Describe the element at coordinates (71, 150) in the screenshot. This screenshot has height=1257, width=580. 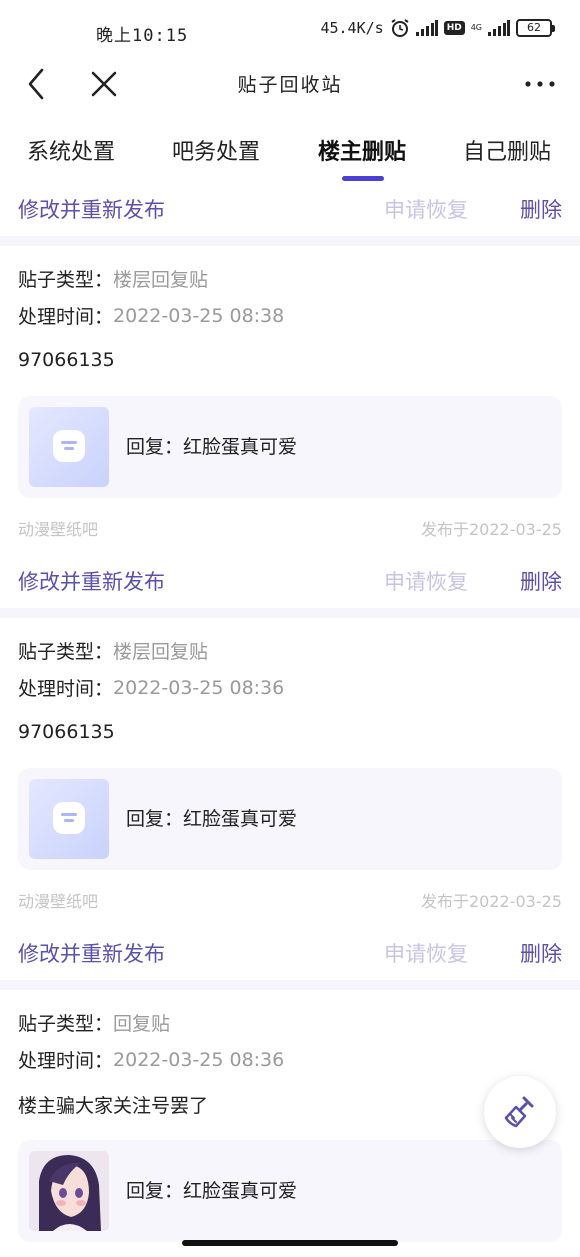
I see `tab-system: 系统处置` at that location.